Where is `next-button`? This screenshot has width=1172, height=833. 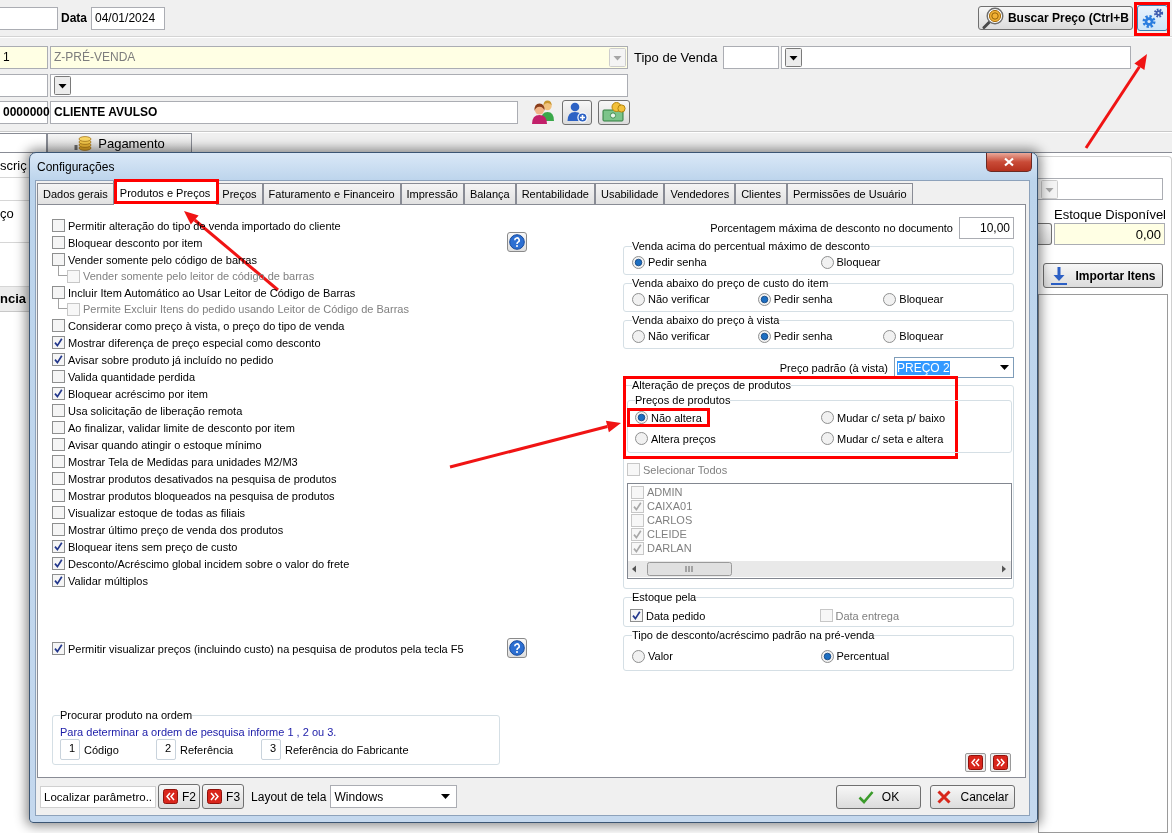 next-button is located at coordinates (1000, 762).